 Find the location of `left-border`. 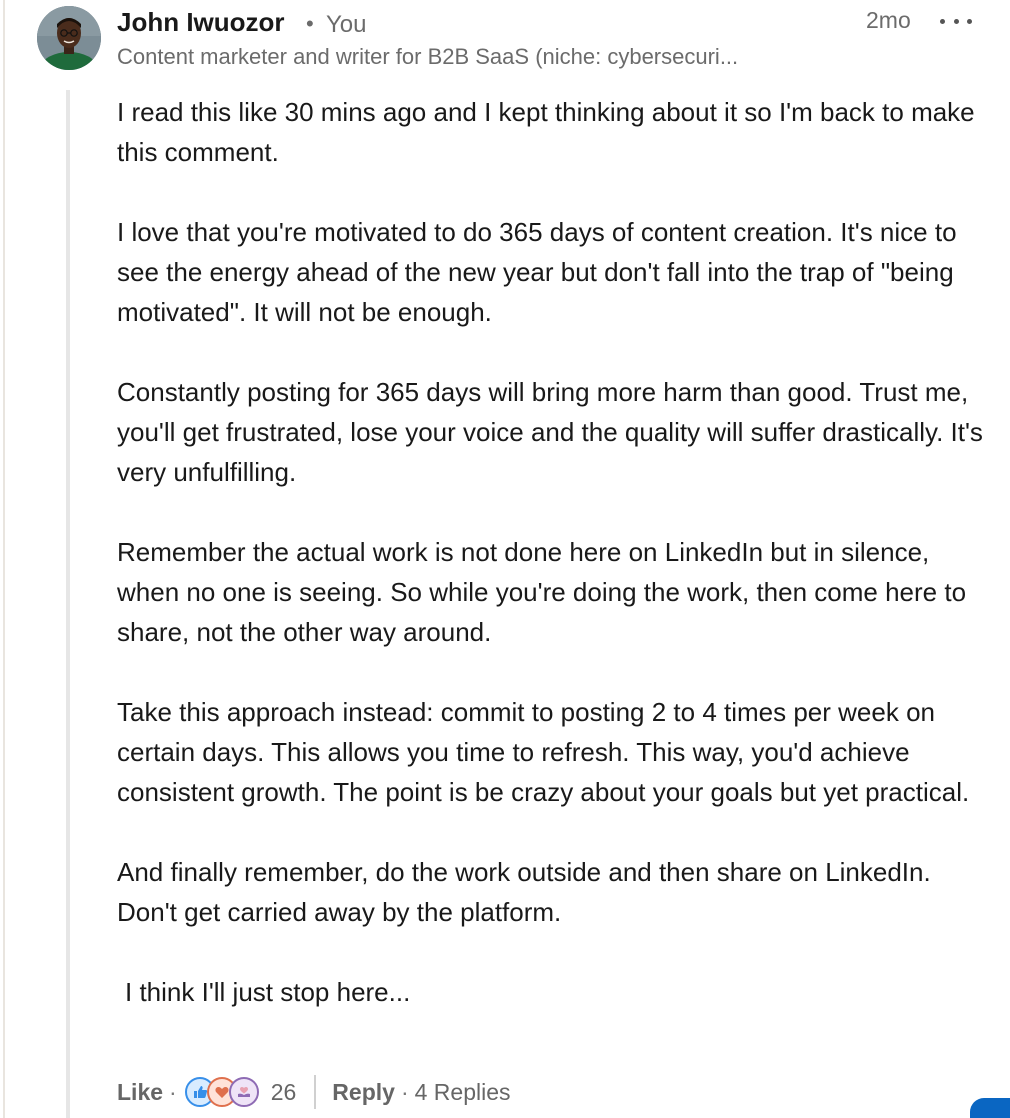

left-border is located at coordinates (4, 559).